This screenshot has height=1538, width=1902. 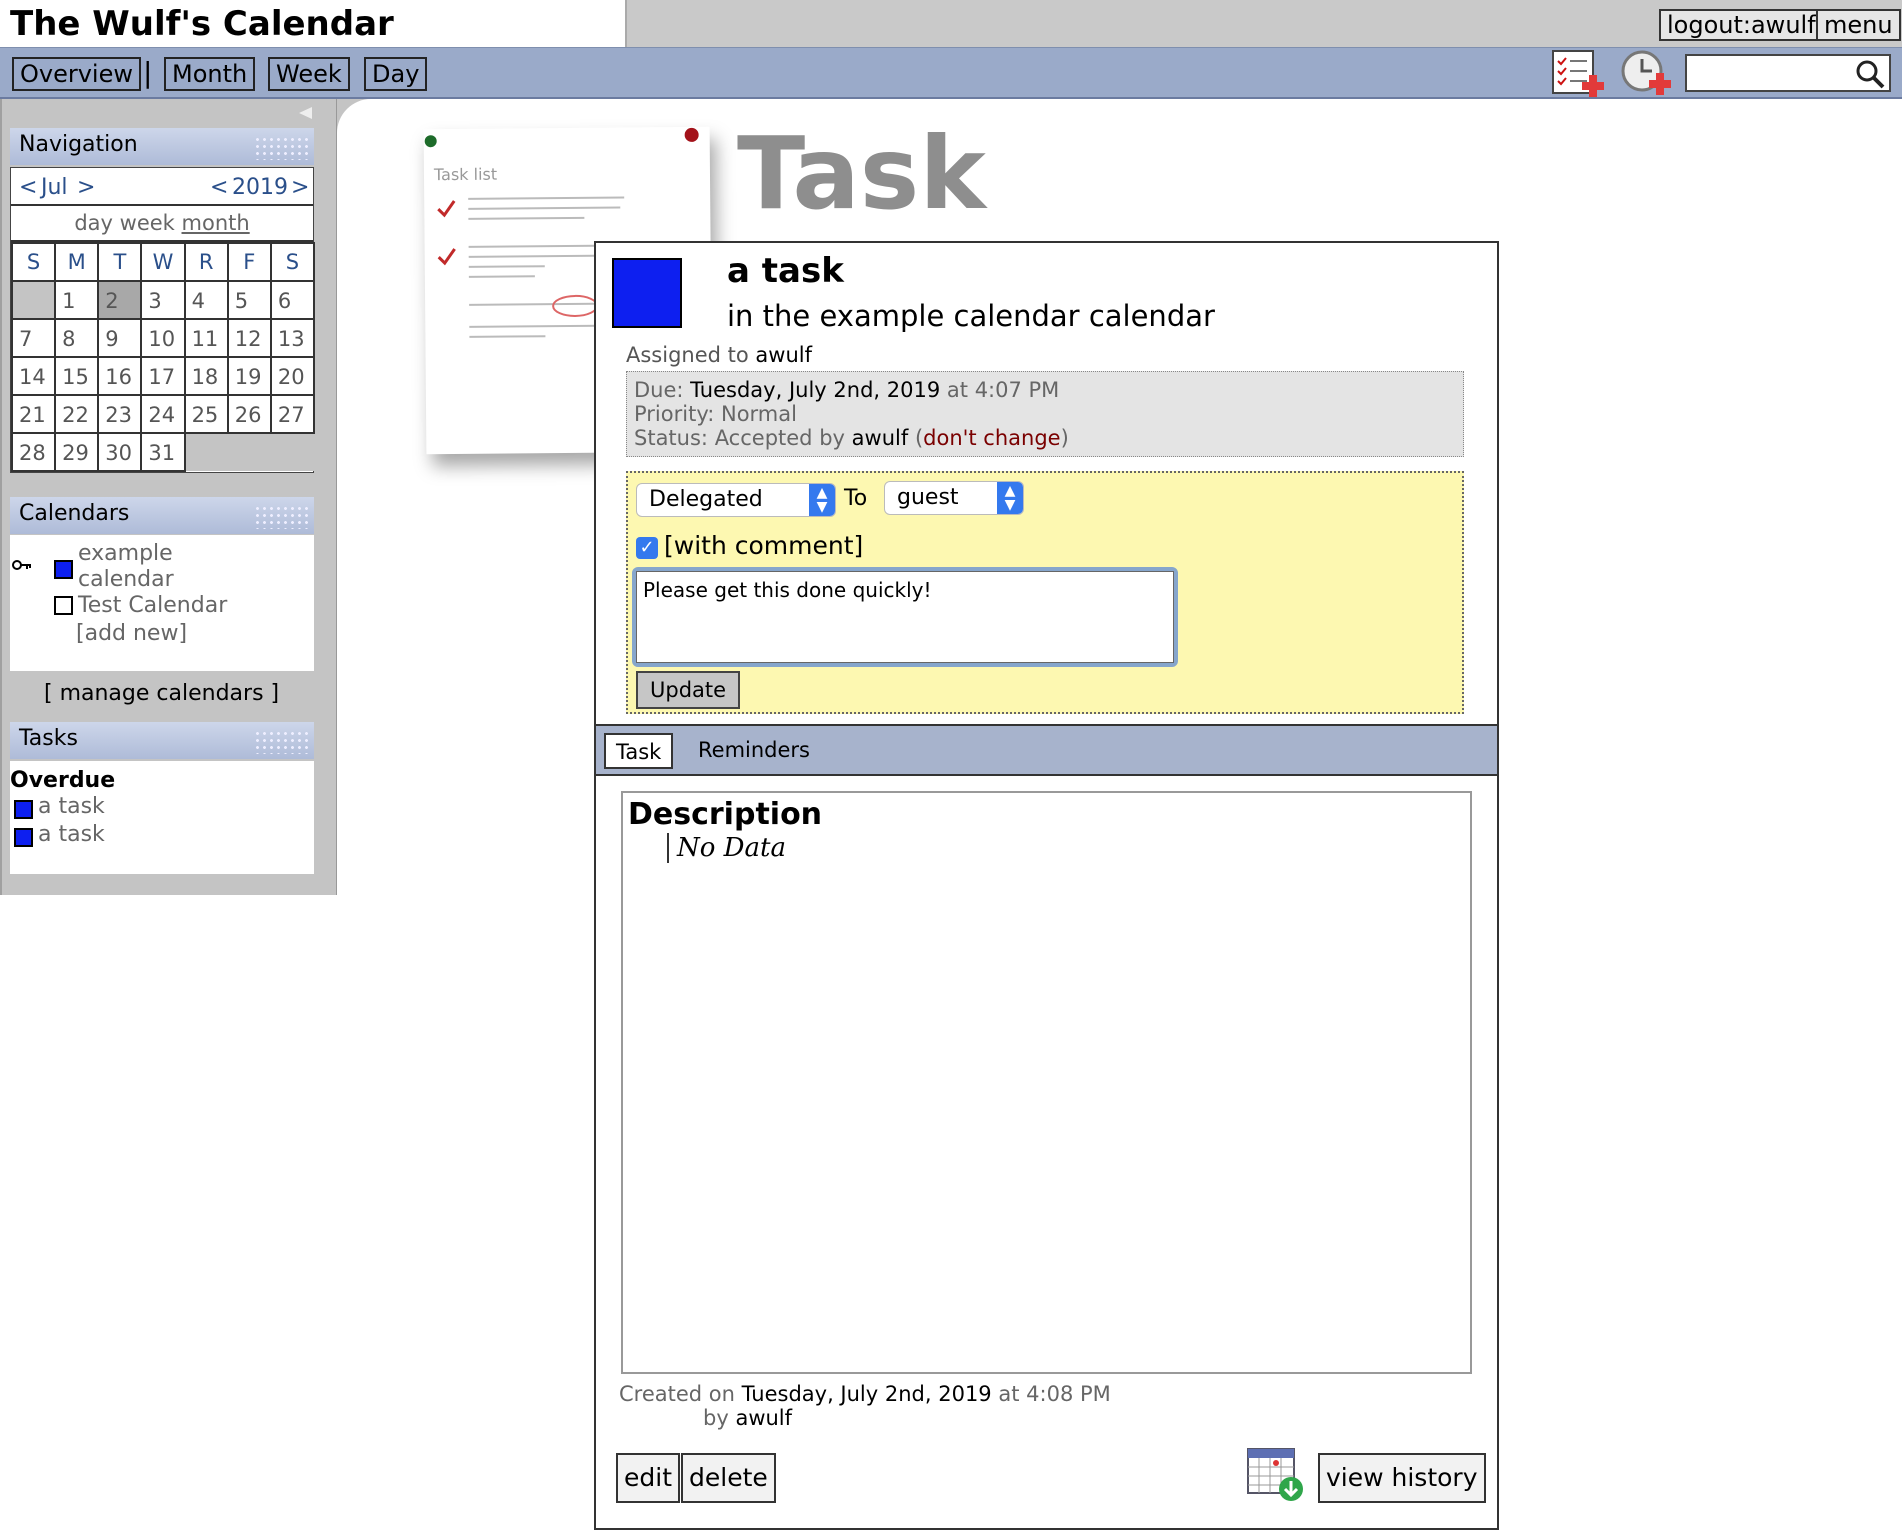 What do you see at coordinates (1648, 73) in the screenshot?
I see `add-event-icon` at bounding box center [1648, 73].